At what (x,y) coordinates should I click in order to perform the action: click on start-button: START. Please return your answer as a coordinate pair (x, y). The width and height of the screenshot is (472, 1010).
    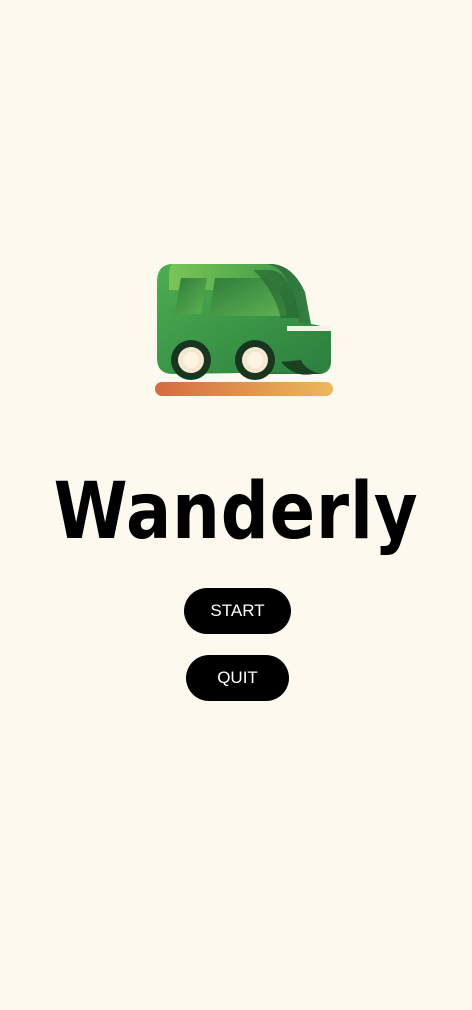
    Looking at the image, I should click on (237, 611).